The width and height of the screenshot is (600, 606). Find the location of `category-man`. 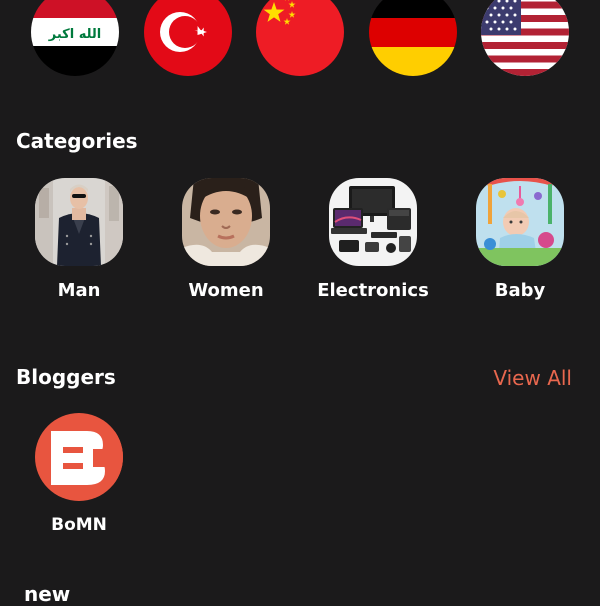

category-man is located at coordinates (79, 222).